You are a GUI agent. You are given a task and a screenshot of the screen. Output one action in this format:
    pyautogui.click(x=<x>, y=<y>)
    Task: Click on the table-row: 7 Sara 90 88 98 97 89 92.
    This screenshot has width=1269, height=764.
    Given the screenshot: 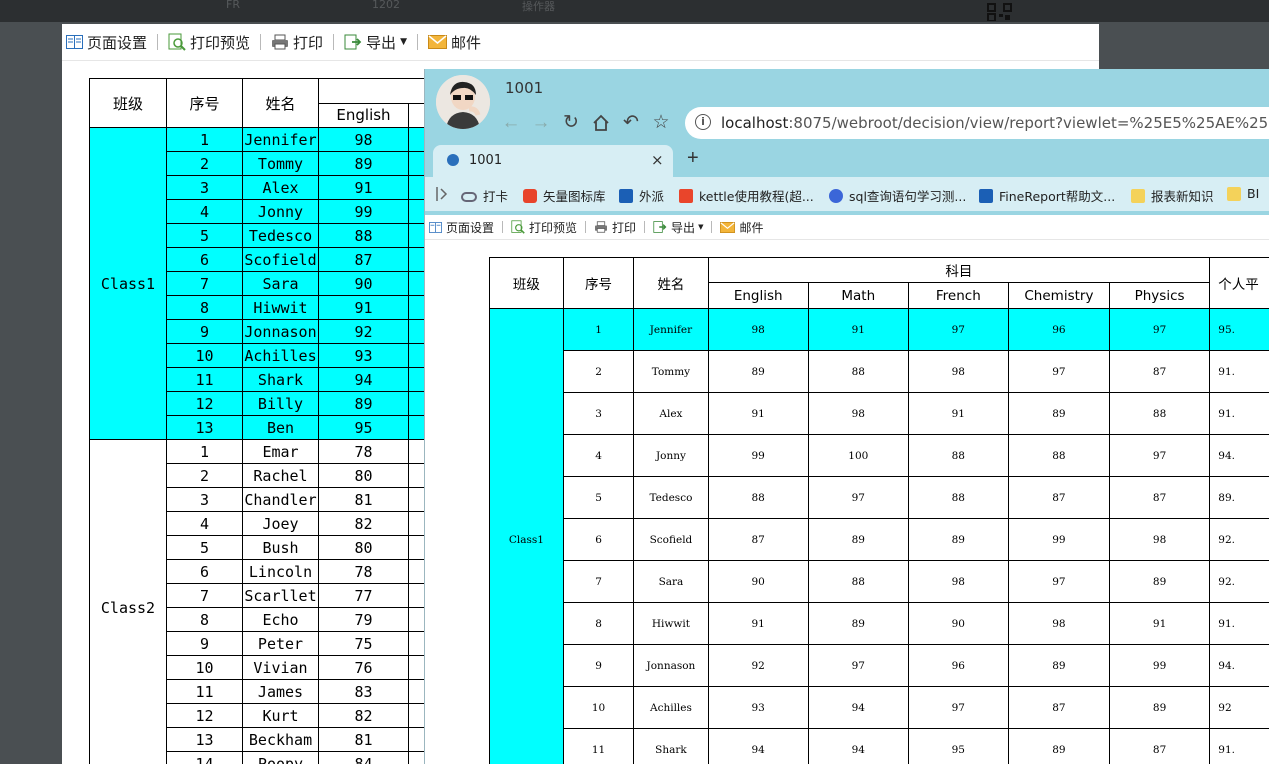 What is the action you would take?
    pyautogui.click(x=879, y=581)
    